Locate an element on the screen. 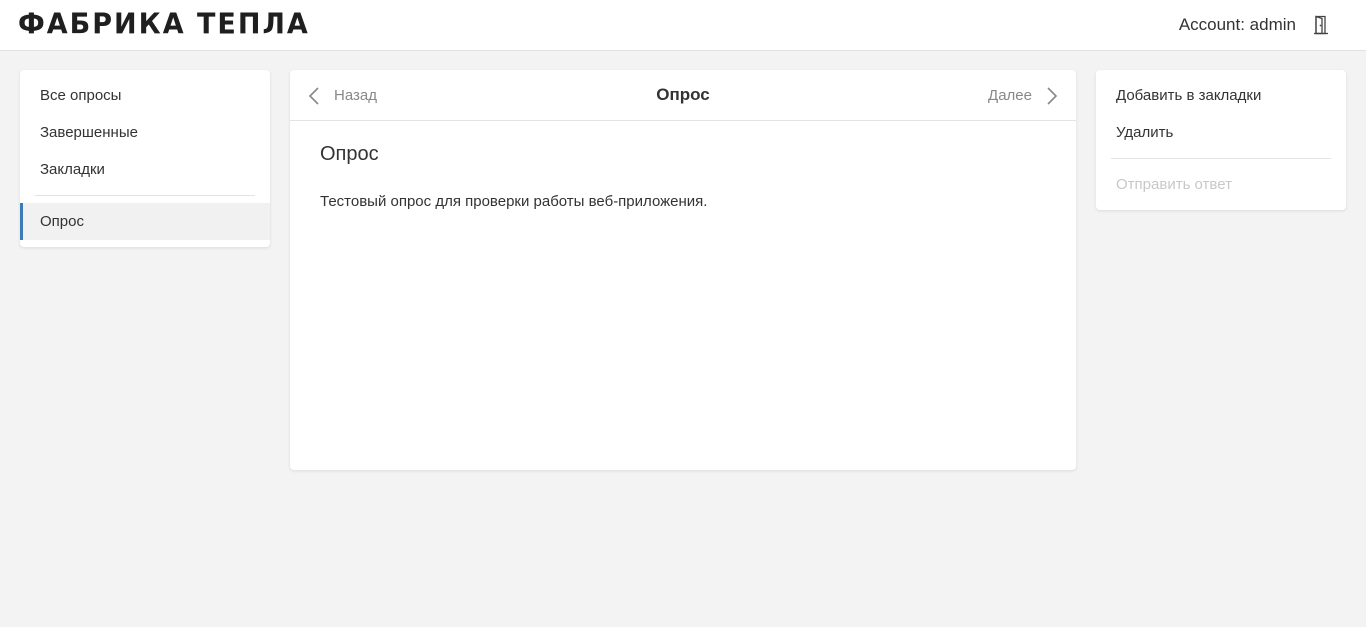 The image size is (1366, 627). submit-answer-button: Отправить ответ is located at coordinates (1174, 185).